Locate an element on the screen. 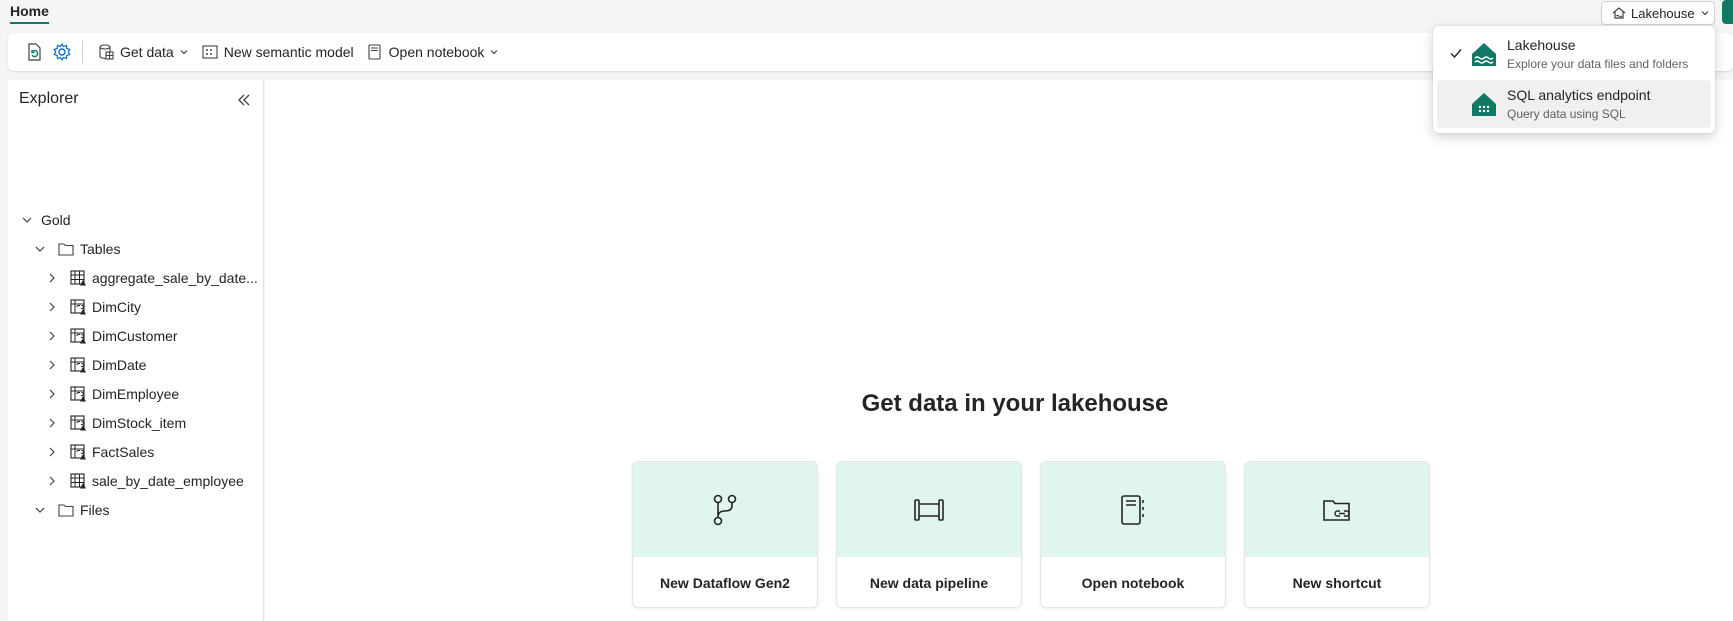 Image resolution: width=1733 pixels, height=621 pixels. menu-item-title: SQL analytics endpoint is located at coordinates (1579, 95).